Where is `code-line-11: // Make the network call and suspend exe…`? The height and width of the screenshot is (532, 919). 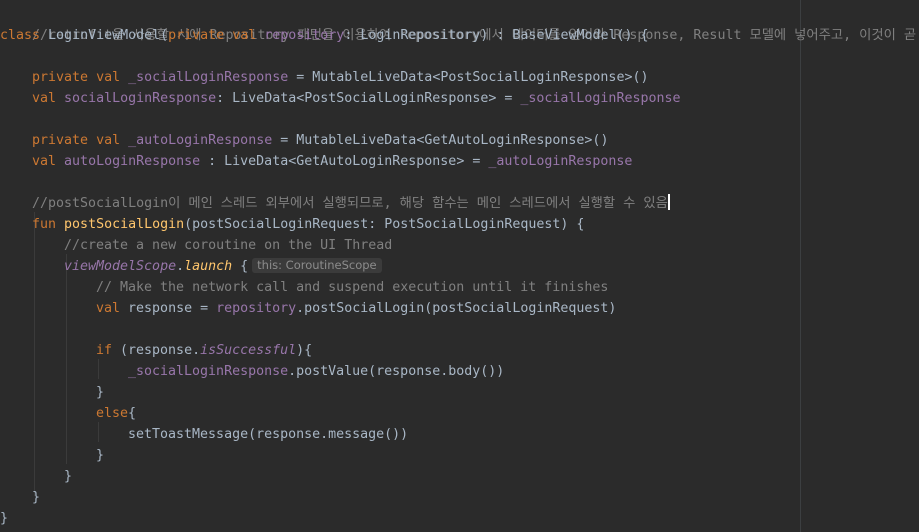
code-line-11: // Make the network call and suspend exe… is located at coordinates (352, 287).